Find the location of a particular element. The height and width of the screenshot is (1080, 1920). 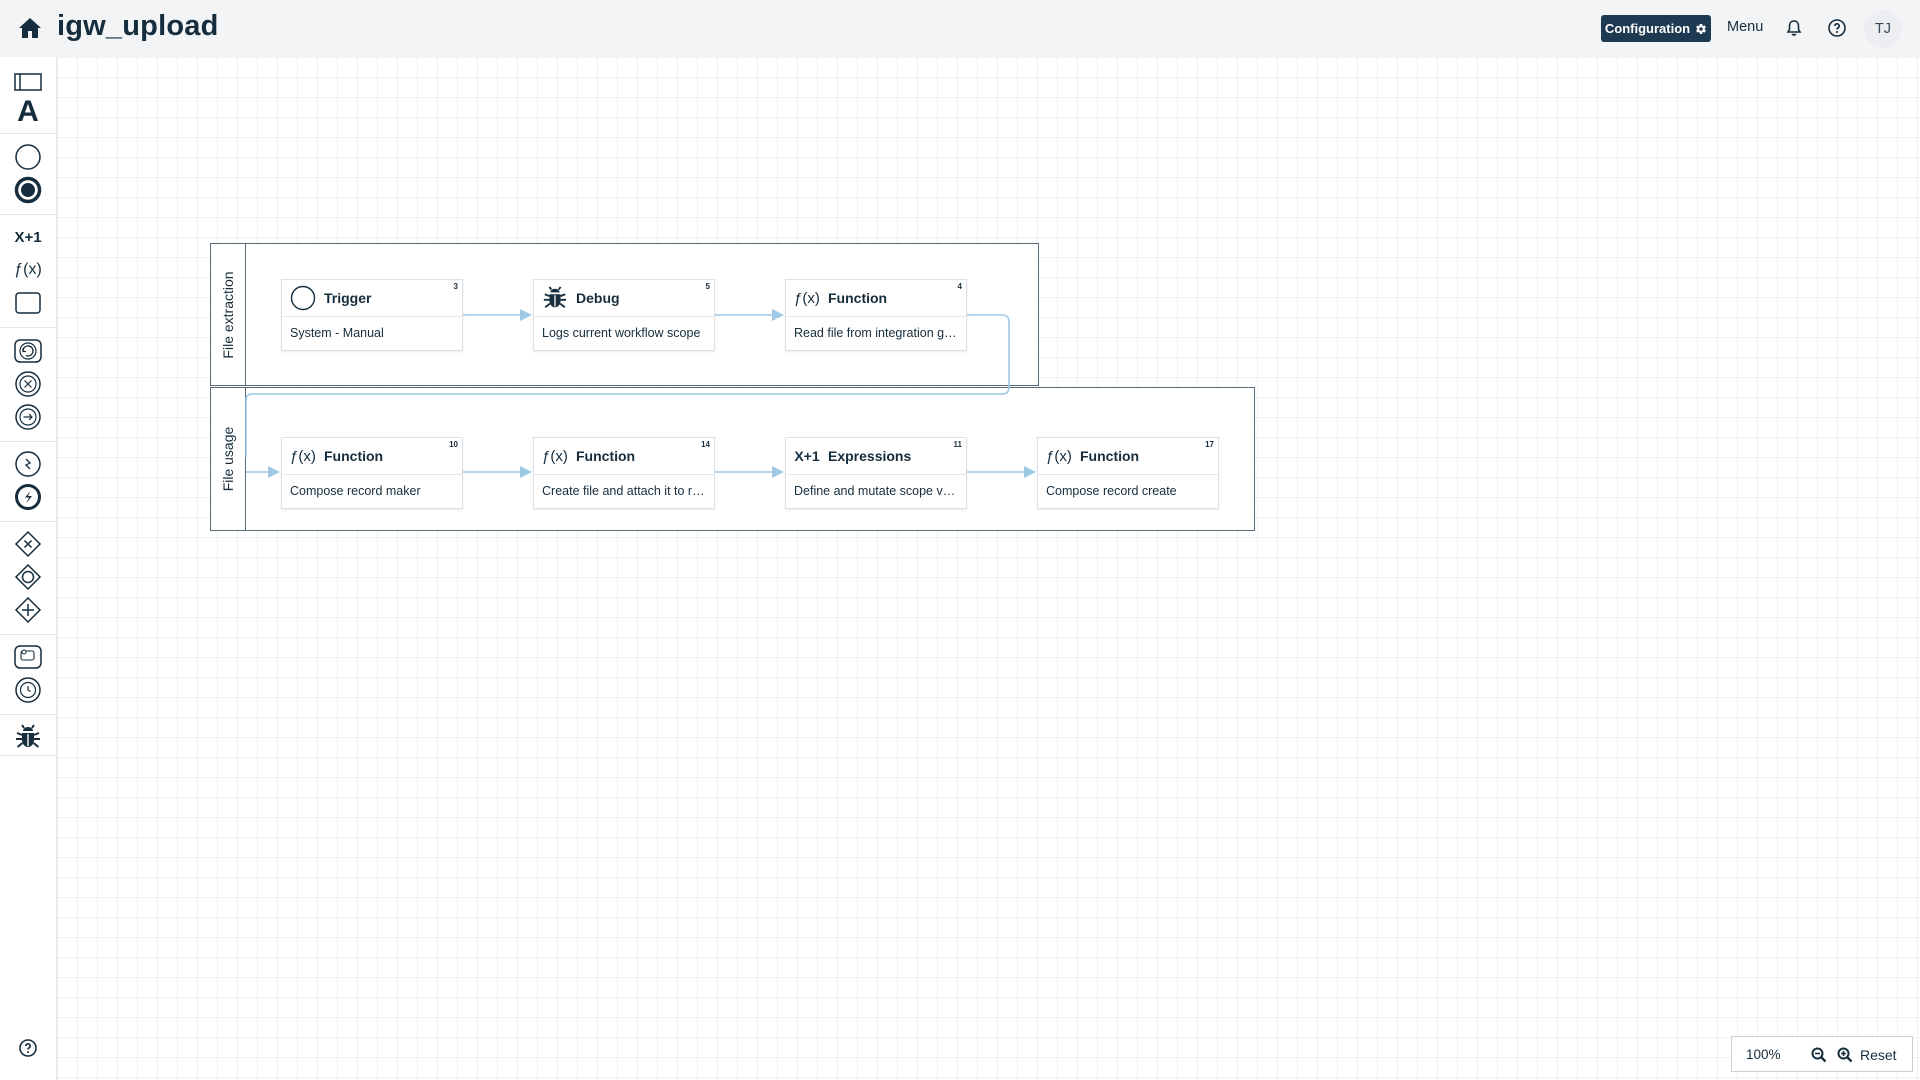

task-icon is located at coordinates (28, 303).